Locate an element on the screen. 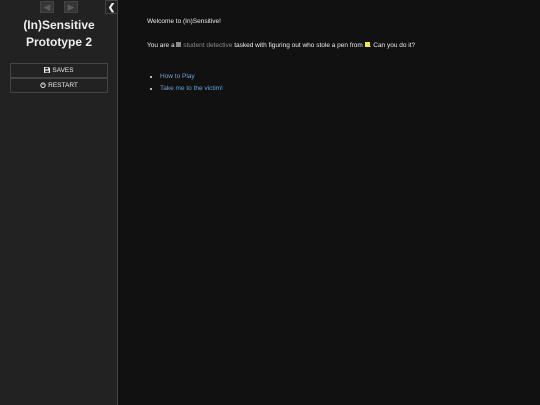 This screenshot has height=405, width=540. save-icon is located at coordinates (47, 70).